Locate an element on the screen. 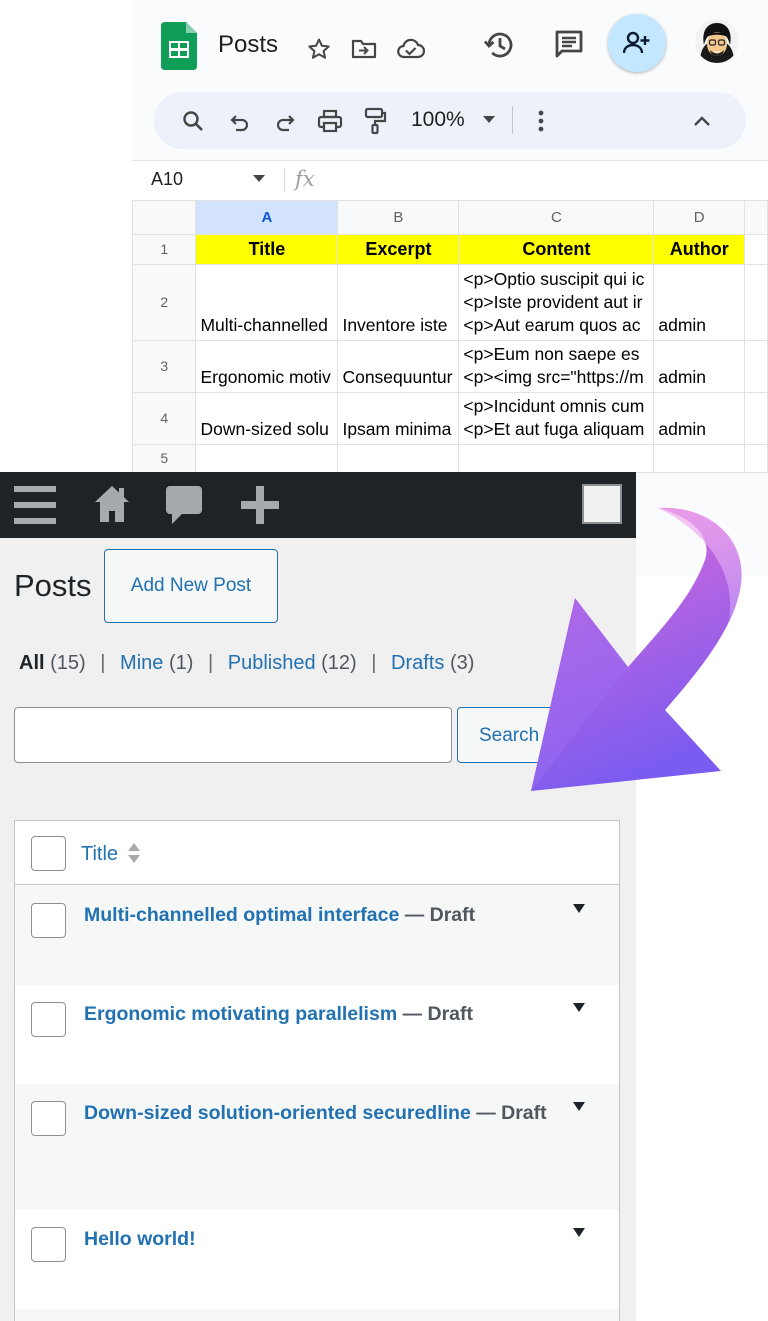 The width and height of the screenshot is (768, 1321). undo-icon is located at coordinates (240, 122).